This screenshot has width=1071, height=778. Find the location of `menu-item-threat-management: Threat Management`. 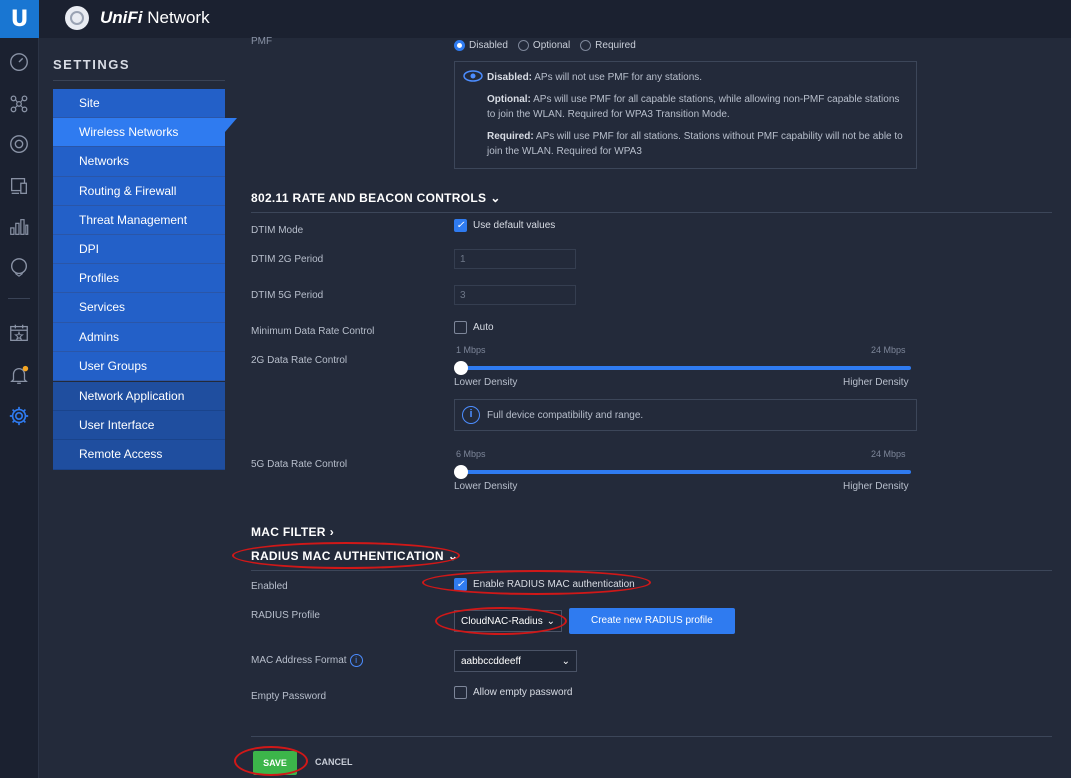

menu-item-threat-management: Threat Management is located at coordinates (139, 220).